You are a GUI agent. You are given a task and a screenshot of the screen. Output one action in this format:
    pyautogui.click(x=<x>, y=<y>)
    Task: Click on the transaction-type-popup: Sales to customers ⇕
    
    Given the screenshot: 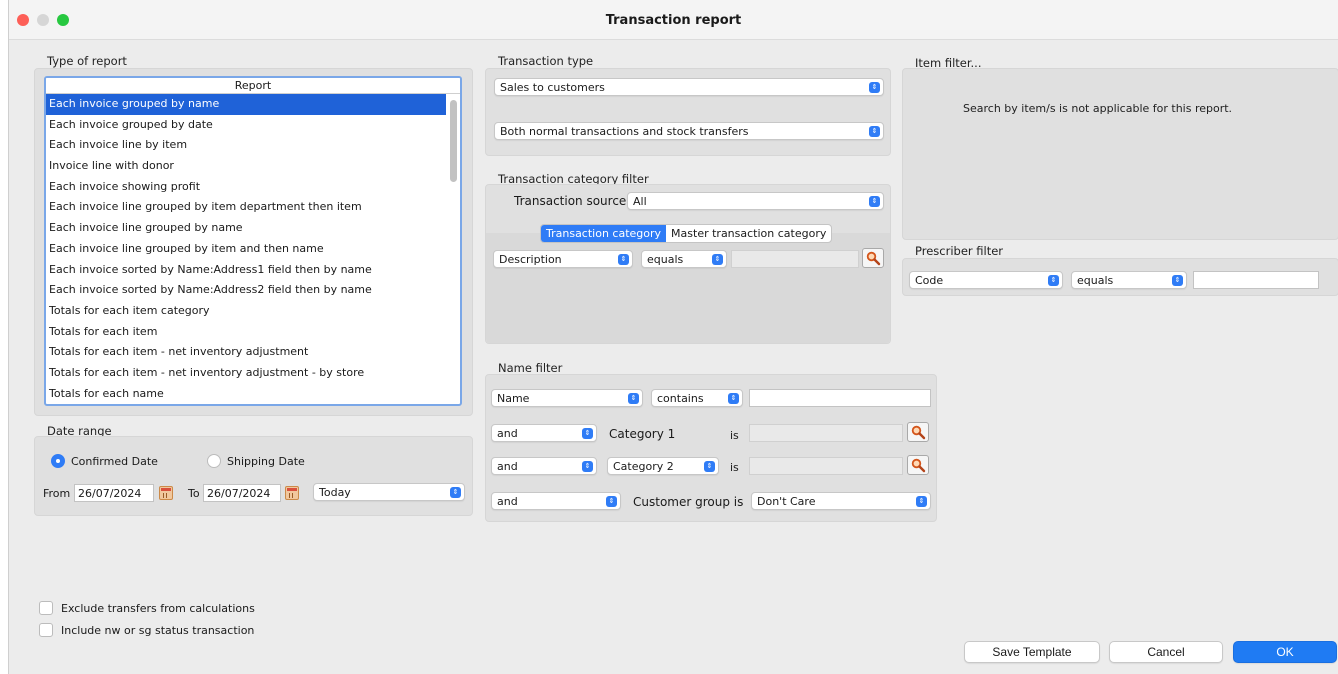 What is the action you would take?
    pyautogui.click(x=689, y=87)
    